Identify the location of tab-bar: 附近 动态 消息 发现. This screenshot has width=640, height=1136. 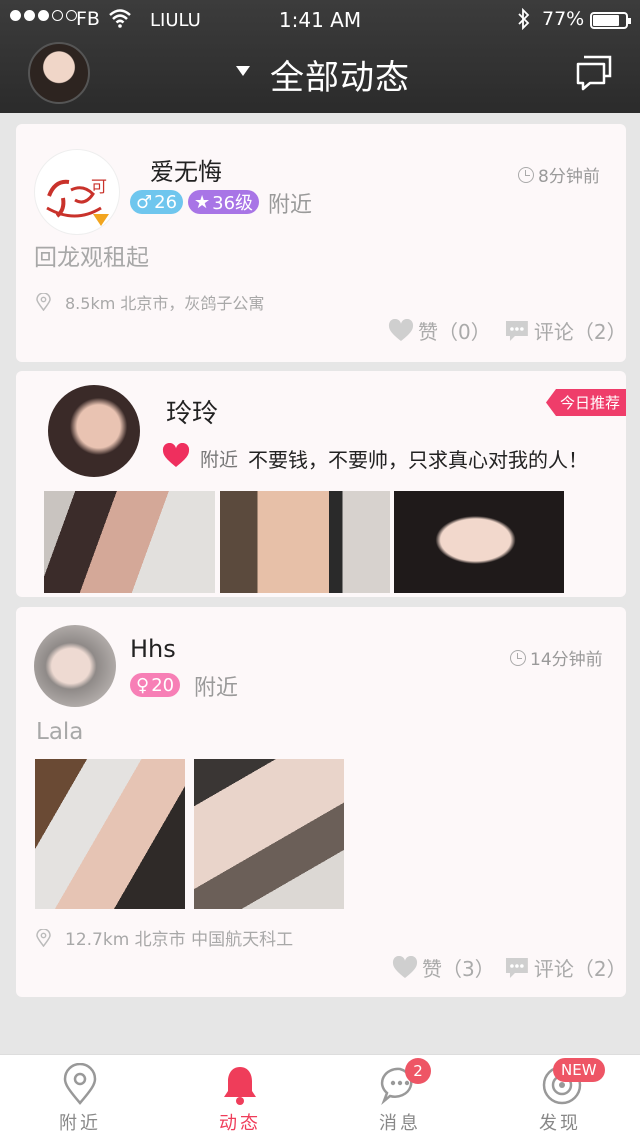
(320, 1095).